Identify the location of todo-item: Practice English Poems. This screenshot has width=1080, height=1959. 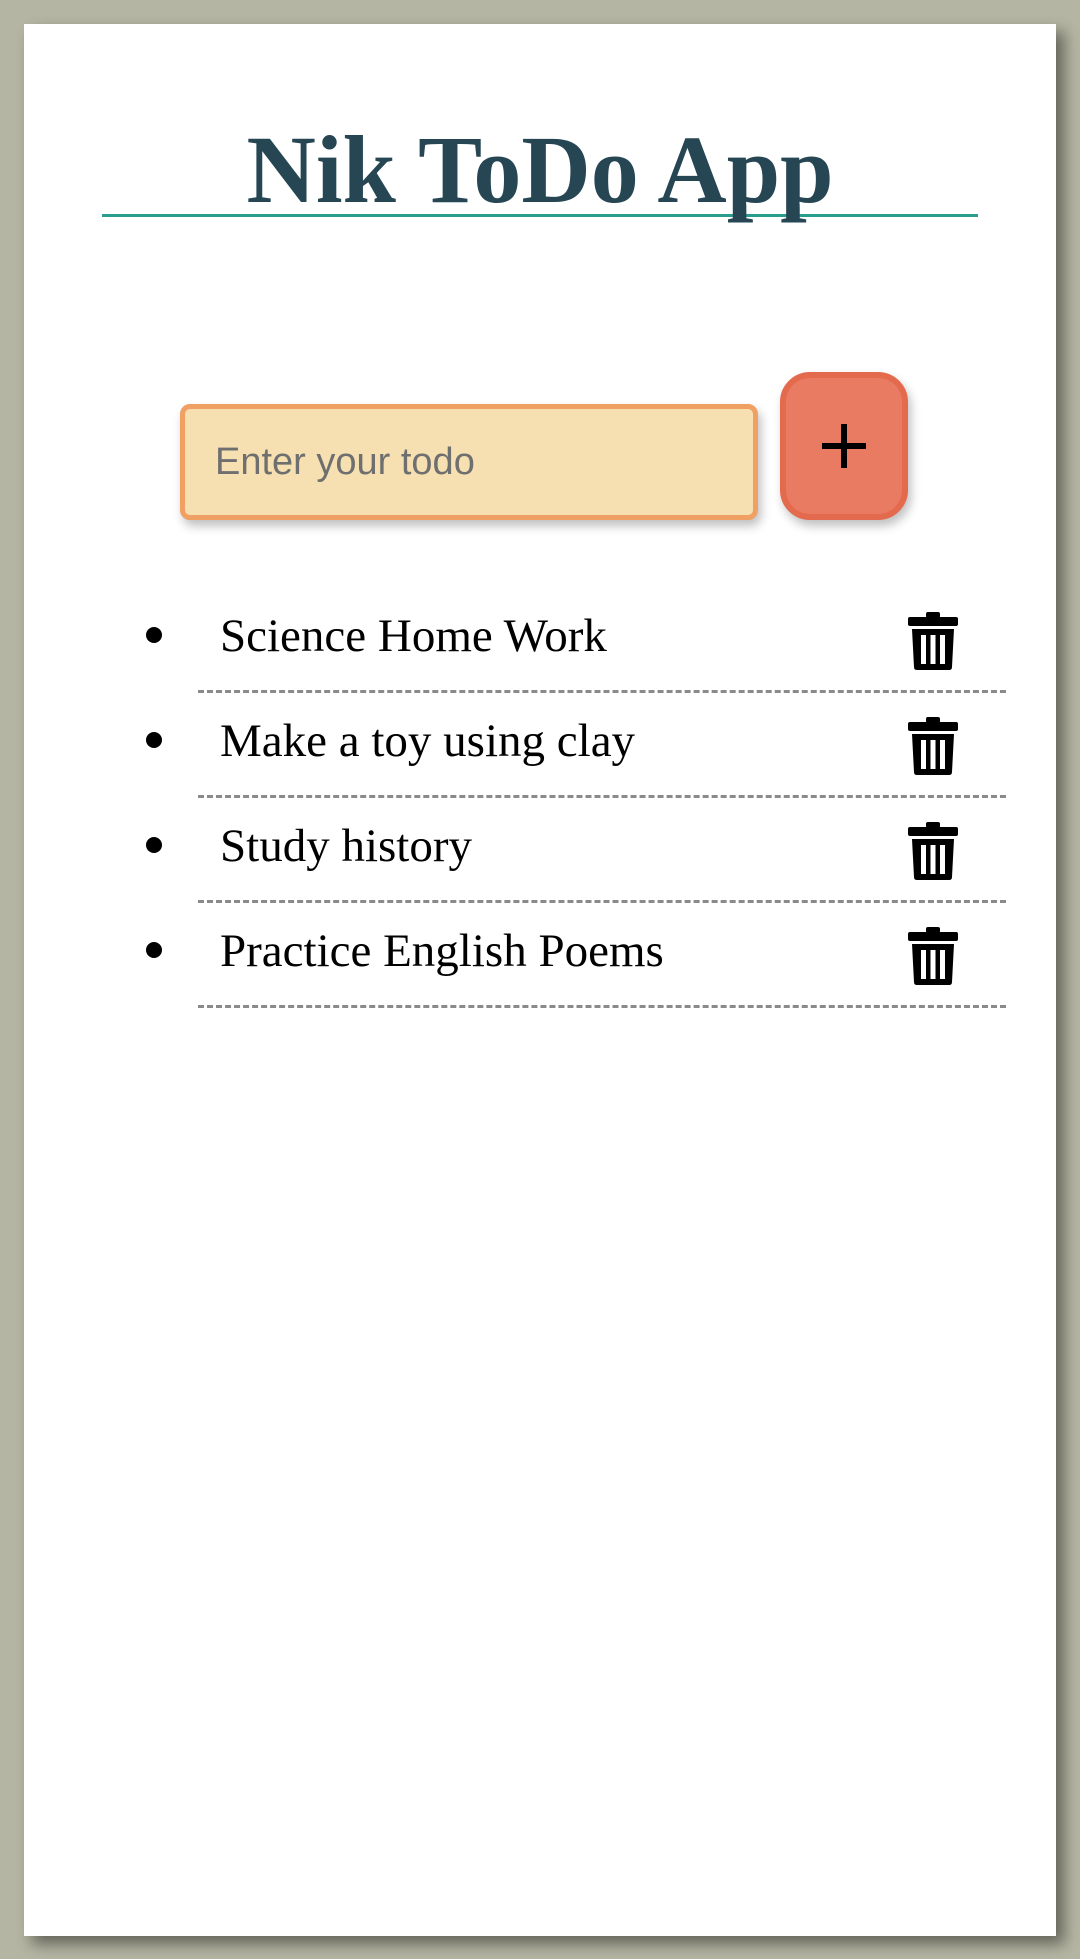
(576, 955).